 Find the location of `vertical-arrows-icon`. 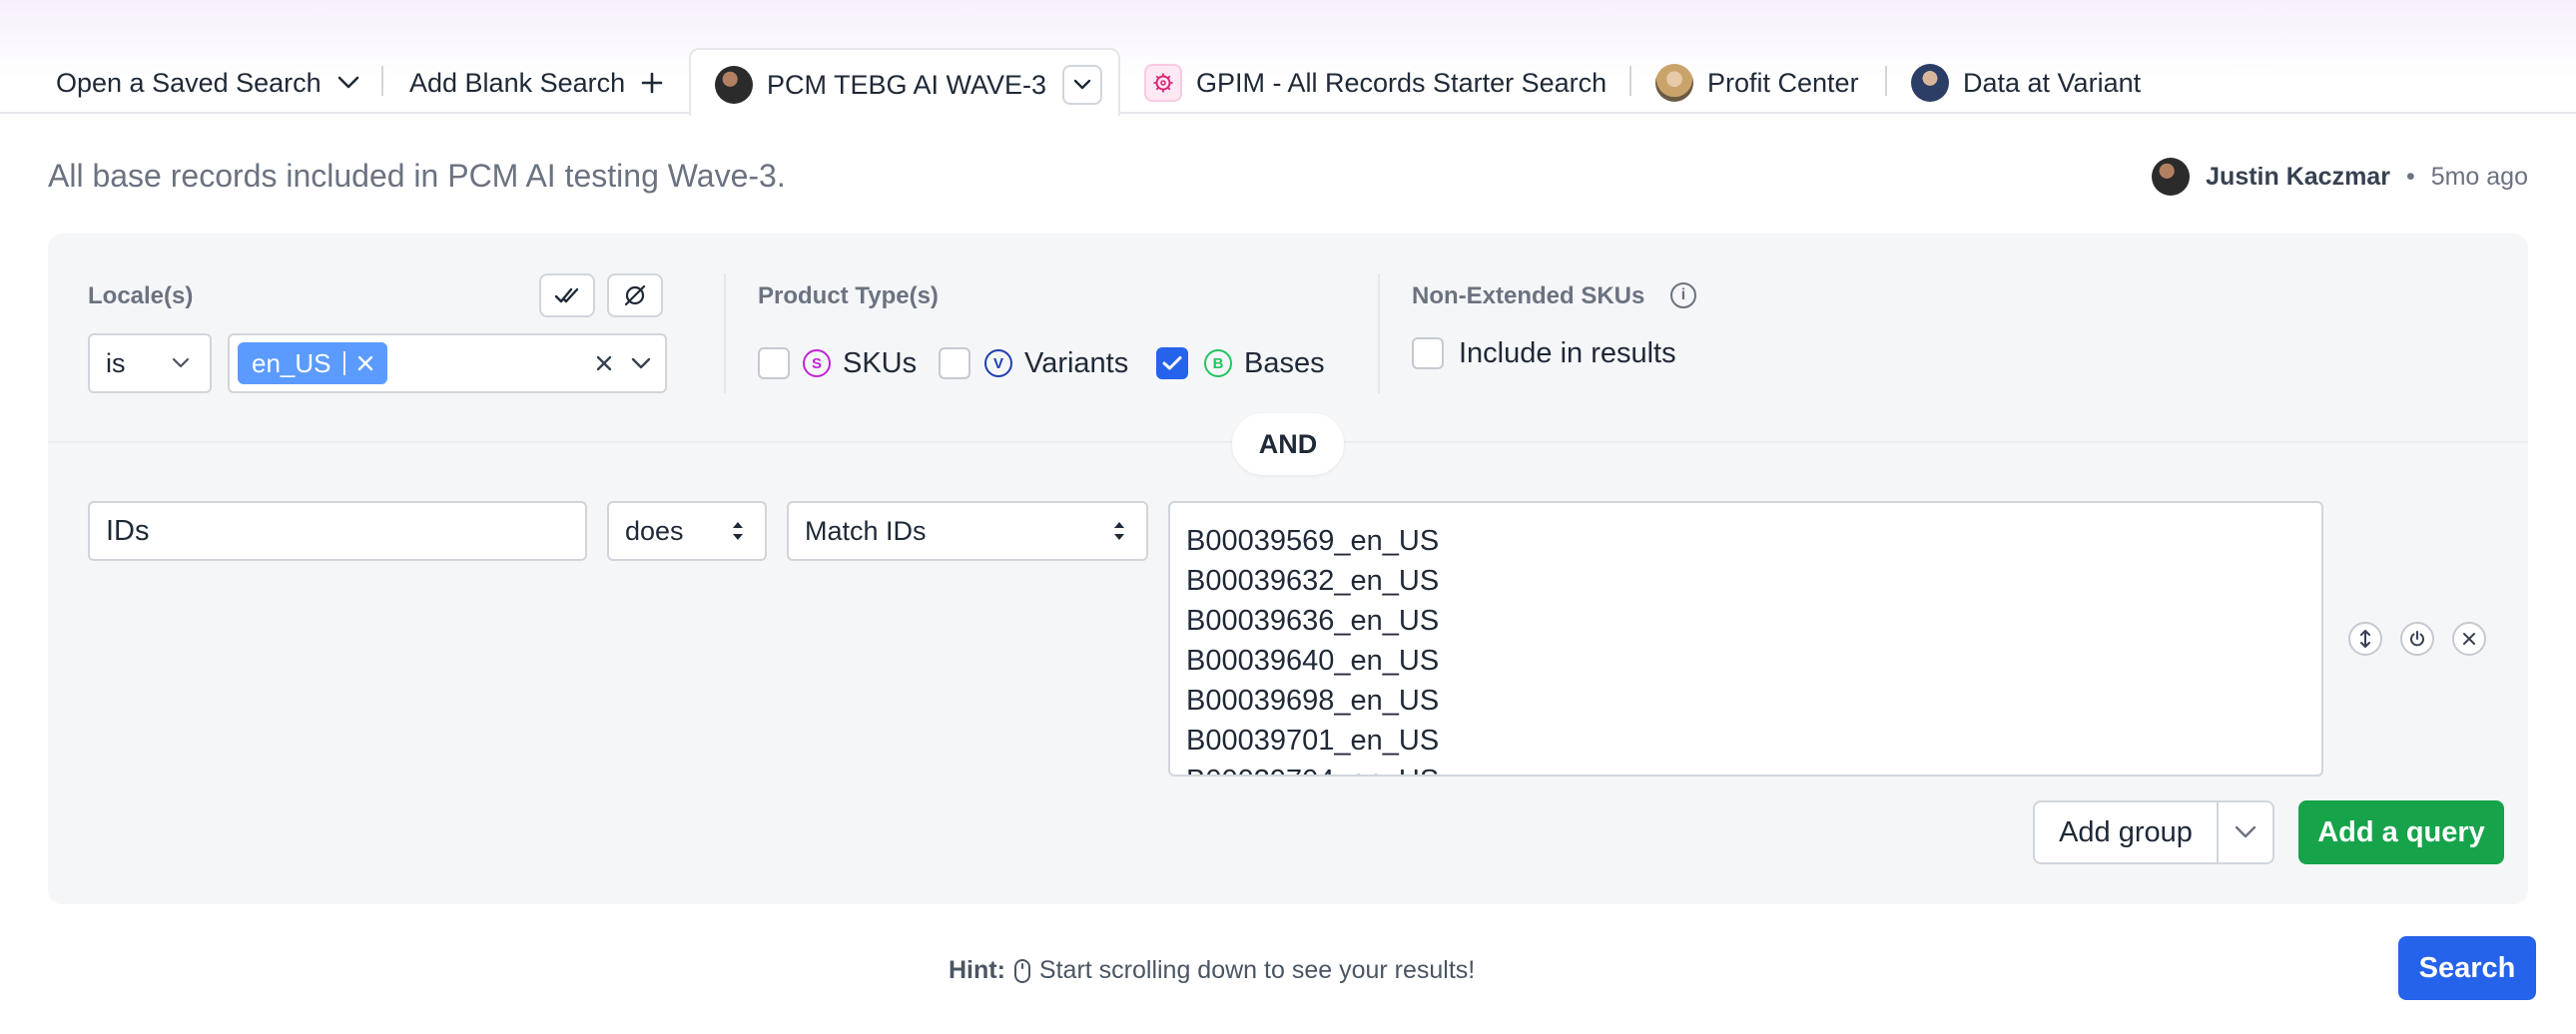

vertical-arrows-icon is located at coordinates (2365, 639).